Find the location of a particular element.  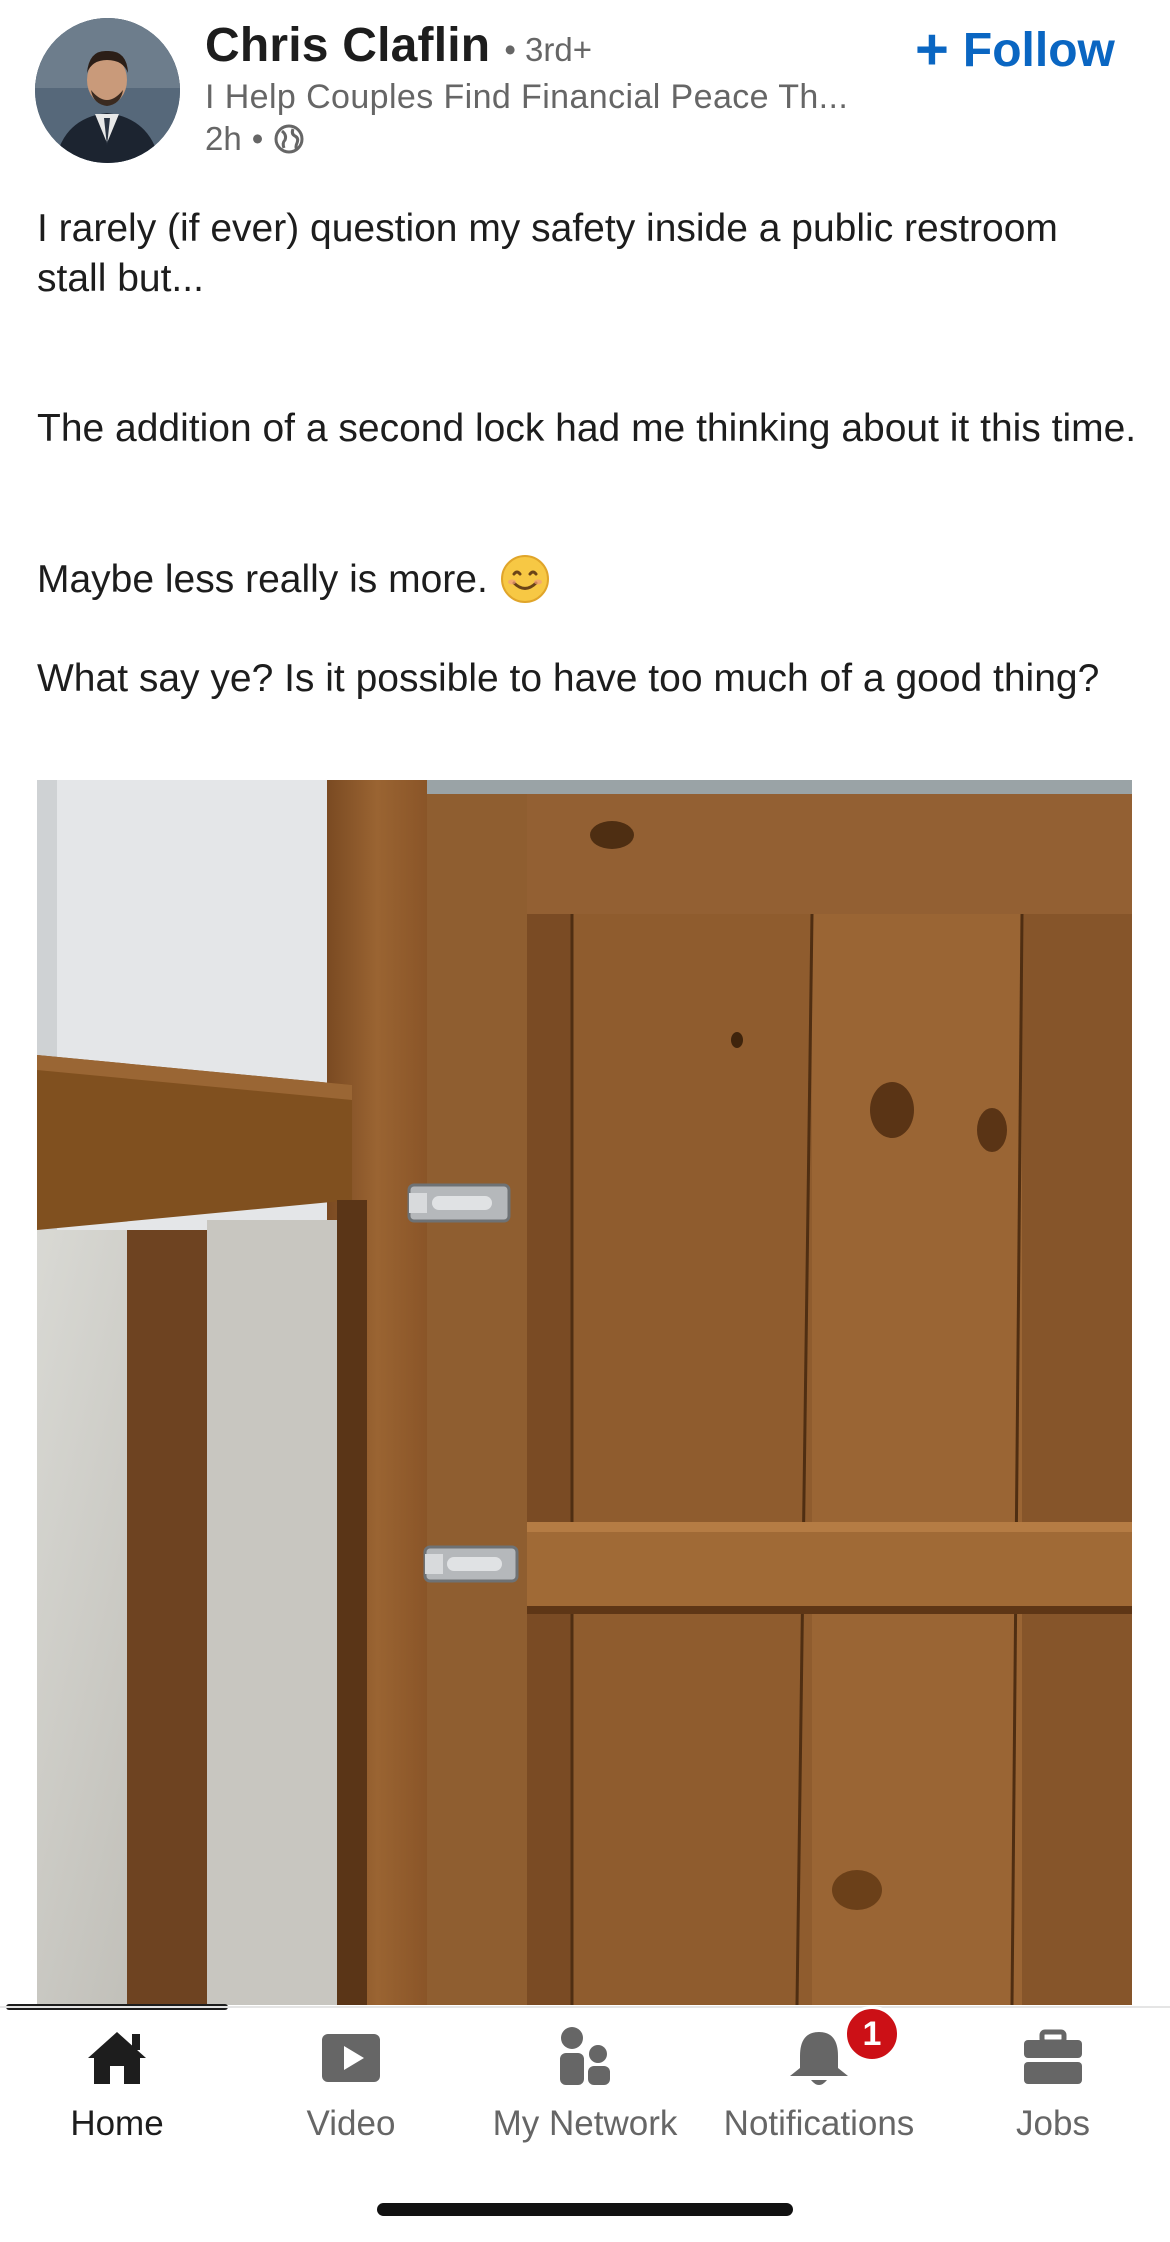

tab-my-network: My Network is located at coordinates (585, 2088).